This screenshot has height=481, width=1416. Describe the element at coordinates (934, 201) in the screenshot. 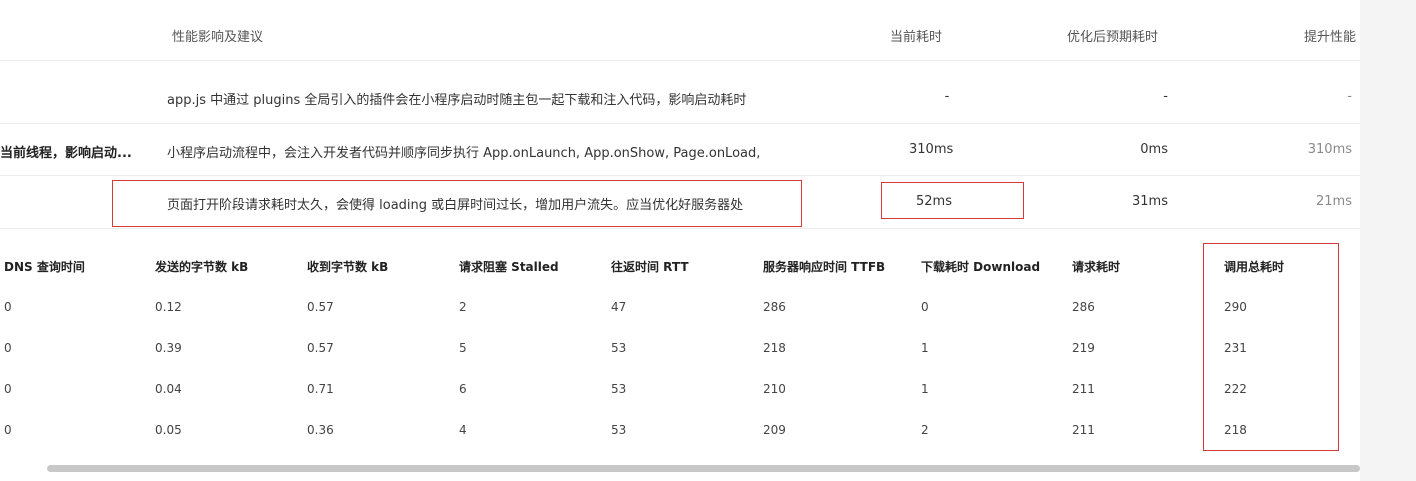

I see `row-3-current: 52ms` at that location.